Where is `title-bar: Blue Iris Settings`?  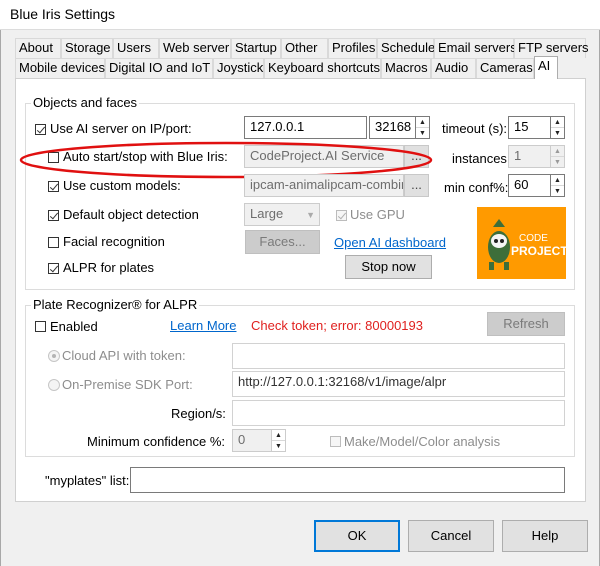 title-bar: Blue Iris Settings is located at coordinates (300, 15).